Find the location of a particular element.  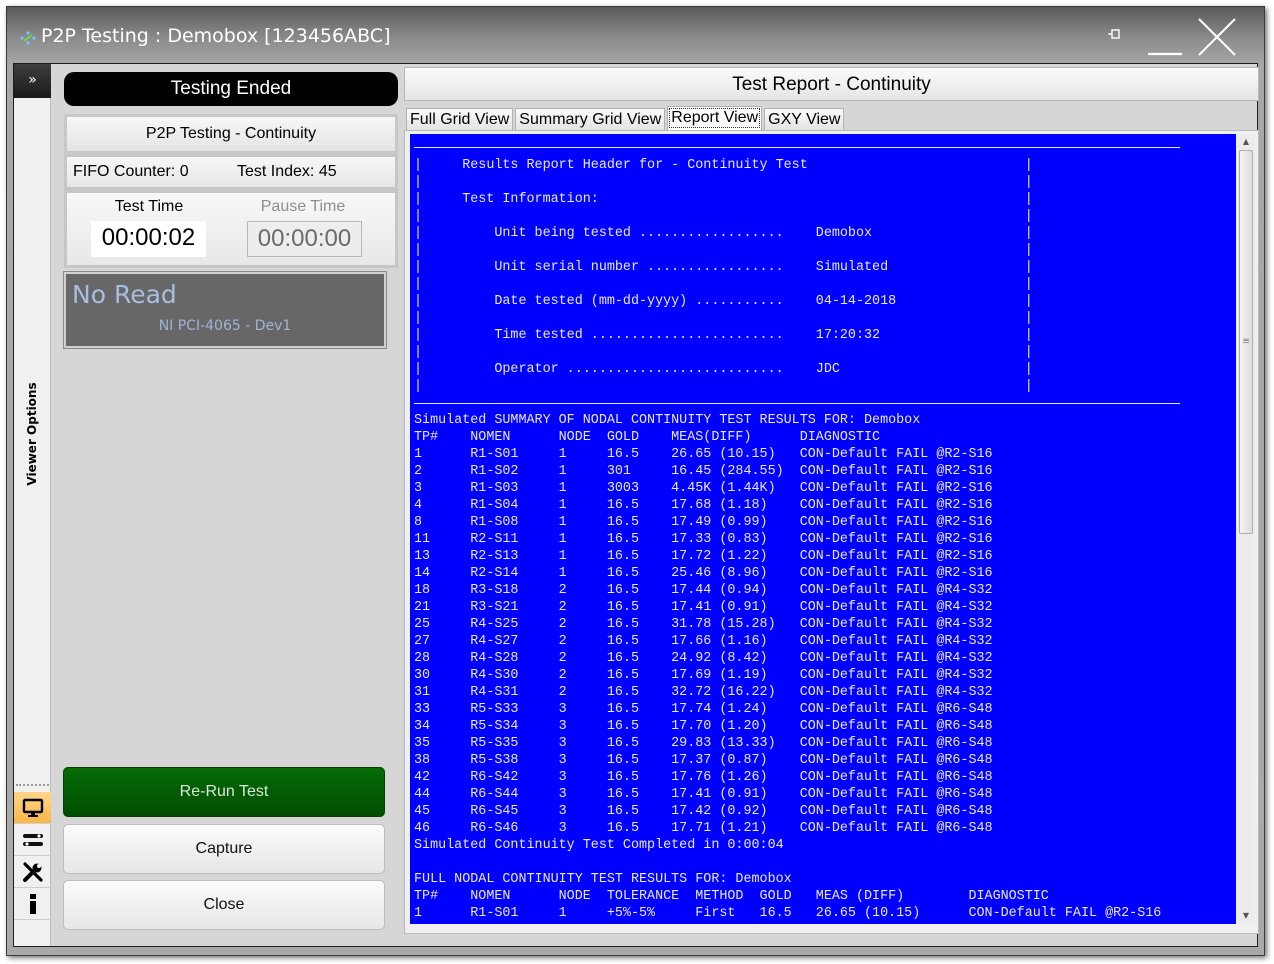

test-time-value: 00:00:02 is located at coordinates (148, 239).